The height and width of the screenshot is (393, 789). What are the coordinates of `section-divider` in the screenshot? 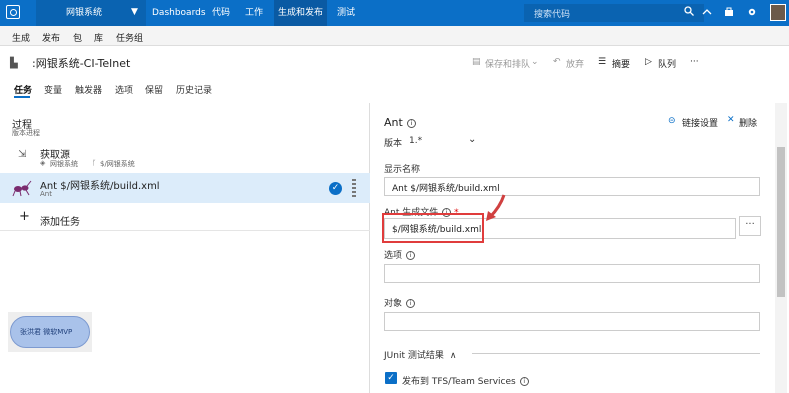 It's located at (616, 353).